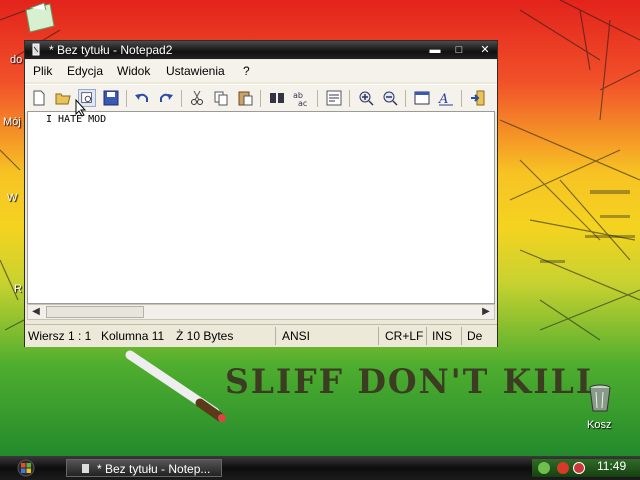 The width and height of the screenshot is (640, 480). What do you see at coordinates (197, 98) in the screenshot?
I see `cut-icon` at bounding box center [197, 98].